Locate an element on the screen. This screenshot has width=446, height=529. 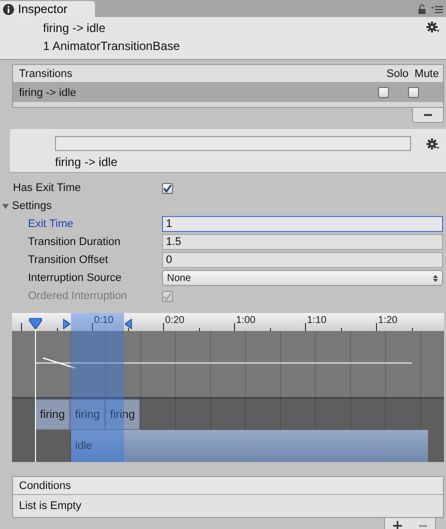
time-label: 0:10 is located at coordinates (104, 320).